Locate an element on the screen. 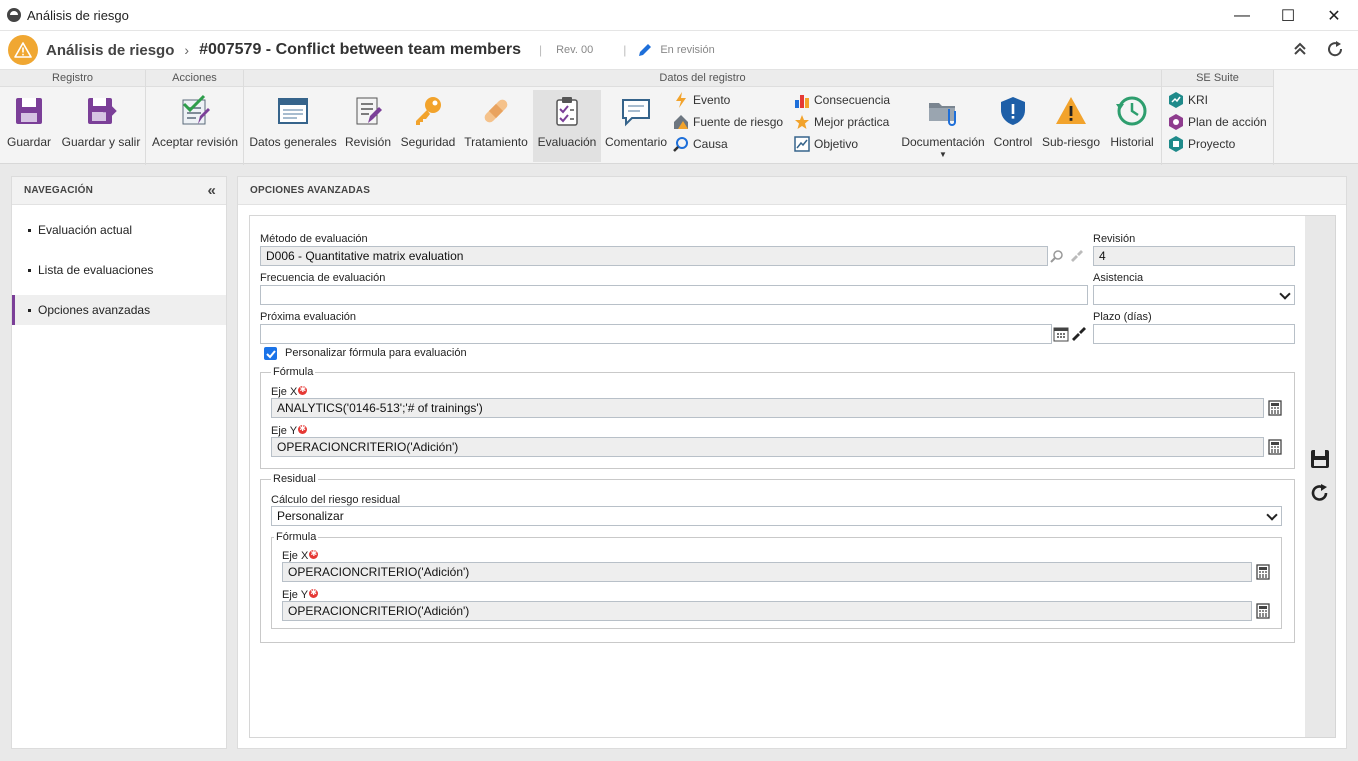 This screenshot has height=761, width=1358. nav-item-current-evaluation: Evaluación actual is located at coordinates (119, 230).